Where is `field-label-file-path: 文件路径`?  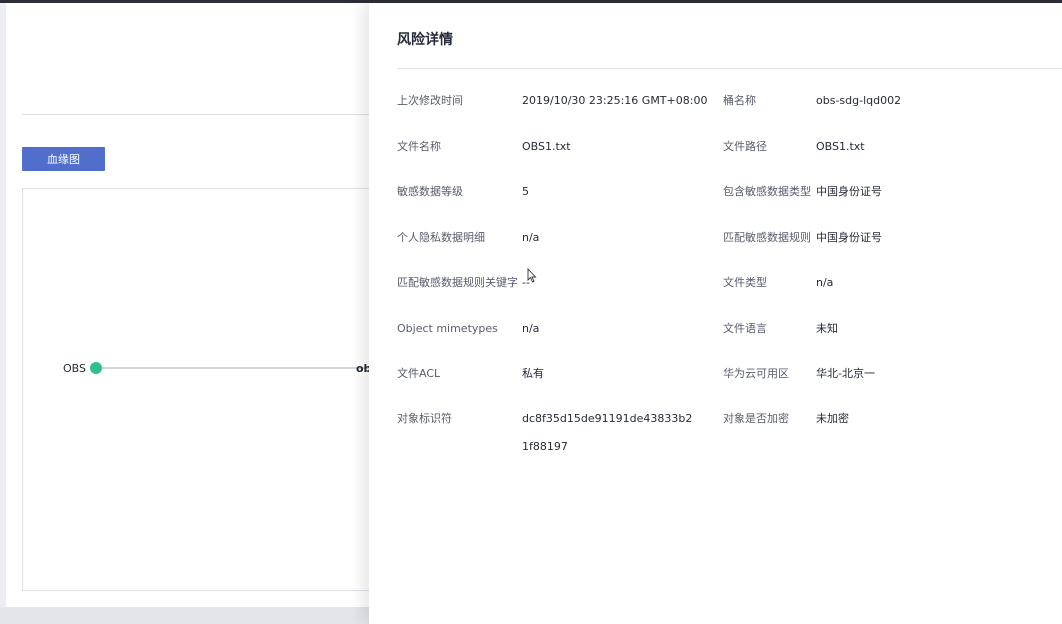
field-label-file-path: 文件路径 is located at coordinates (745, 146).